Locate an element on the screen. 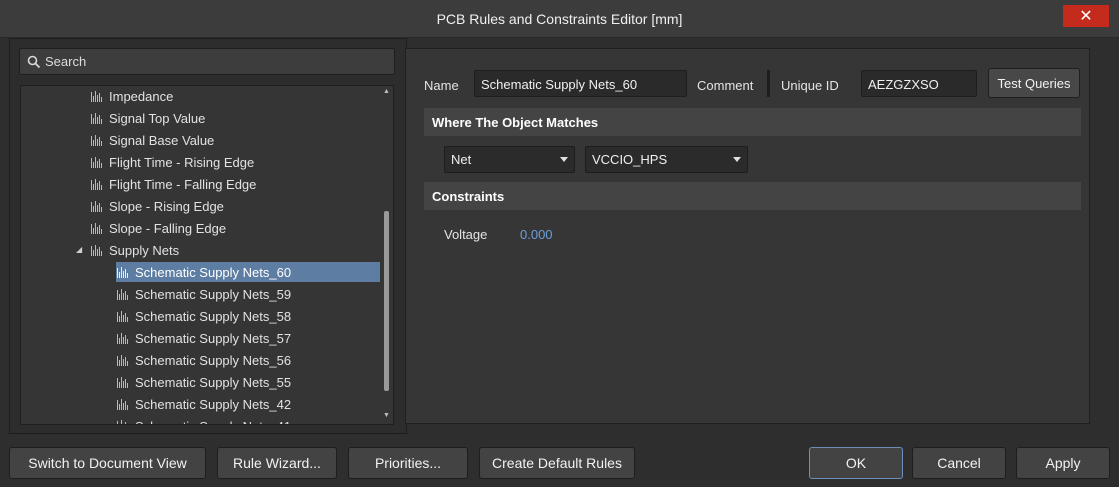 The image size is (1119, 487). net-dropdown: VCCIO_HPS is located at coordinates (666, 159).